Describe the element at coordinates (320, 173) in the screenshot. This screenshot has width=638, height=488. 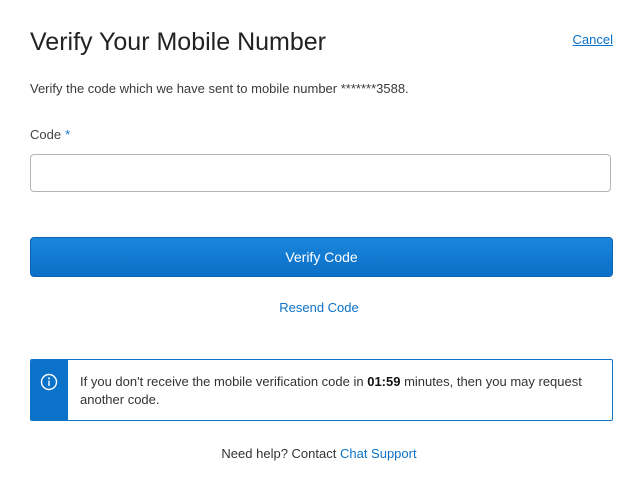
I see `code-input` at that location.